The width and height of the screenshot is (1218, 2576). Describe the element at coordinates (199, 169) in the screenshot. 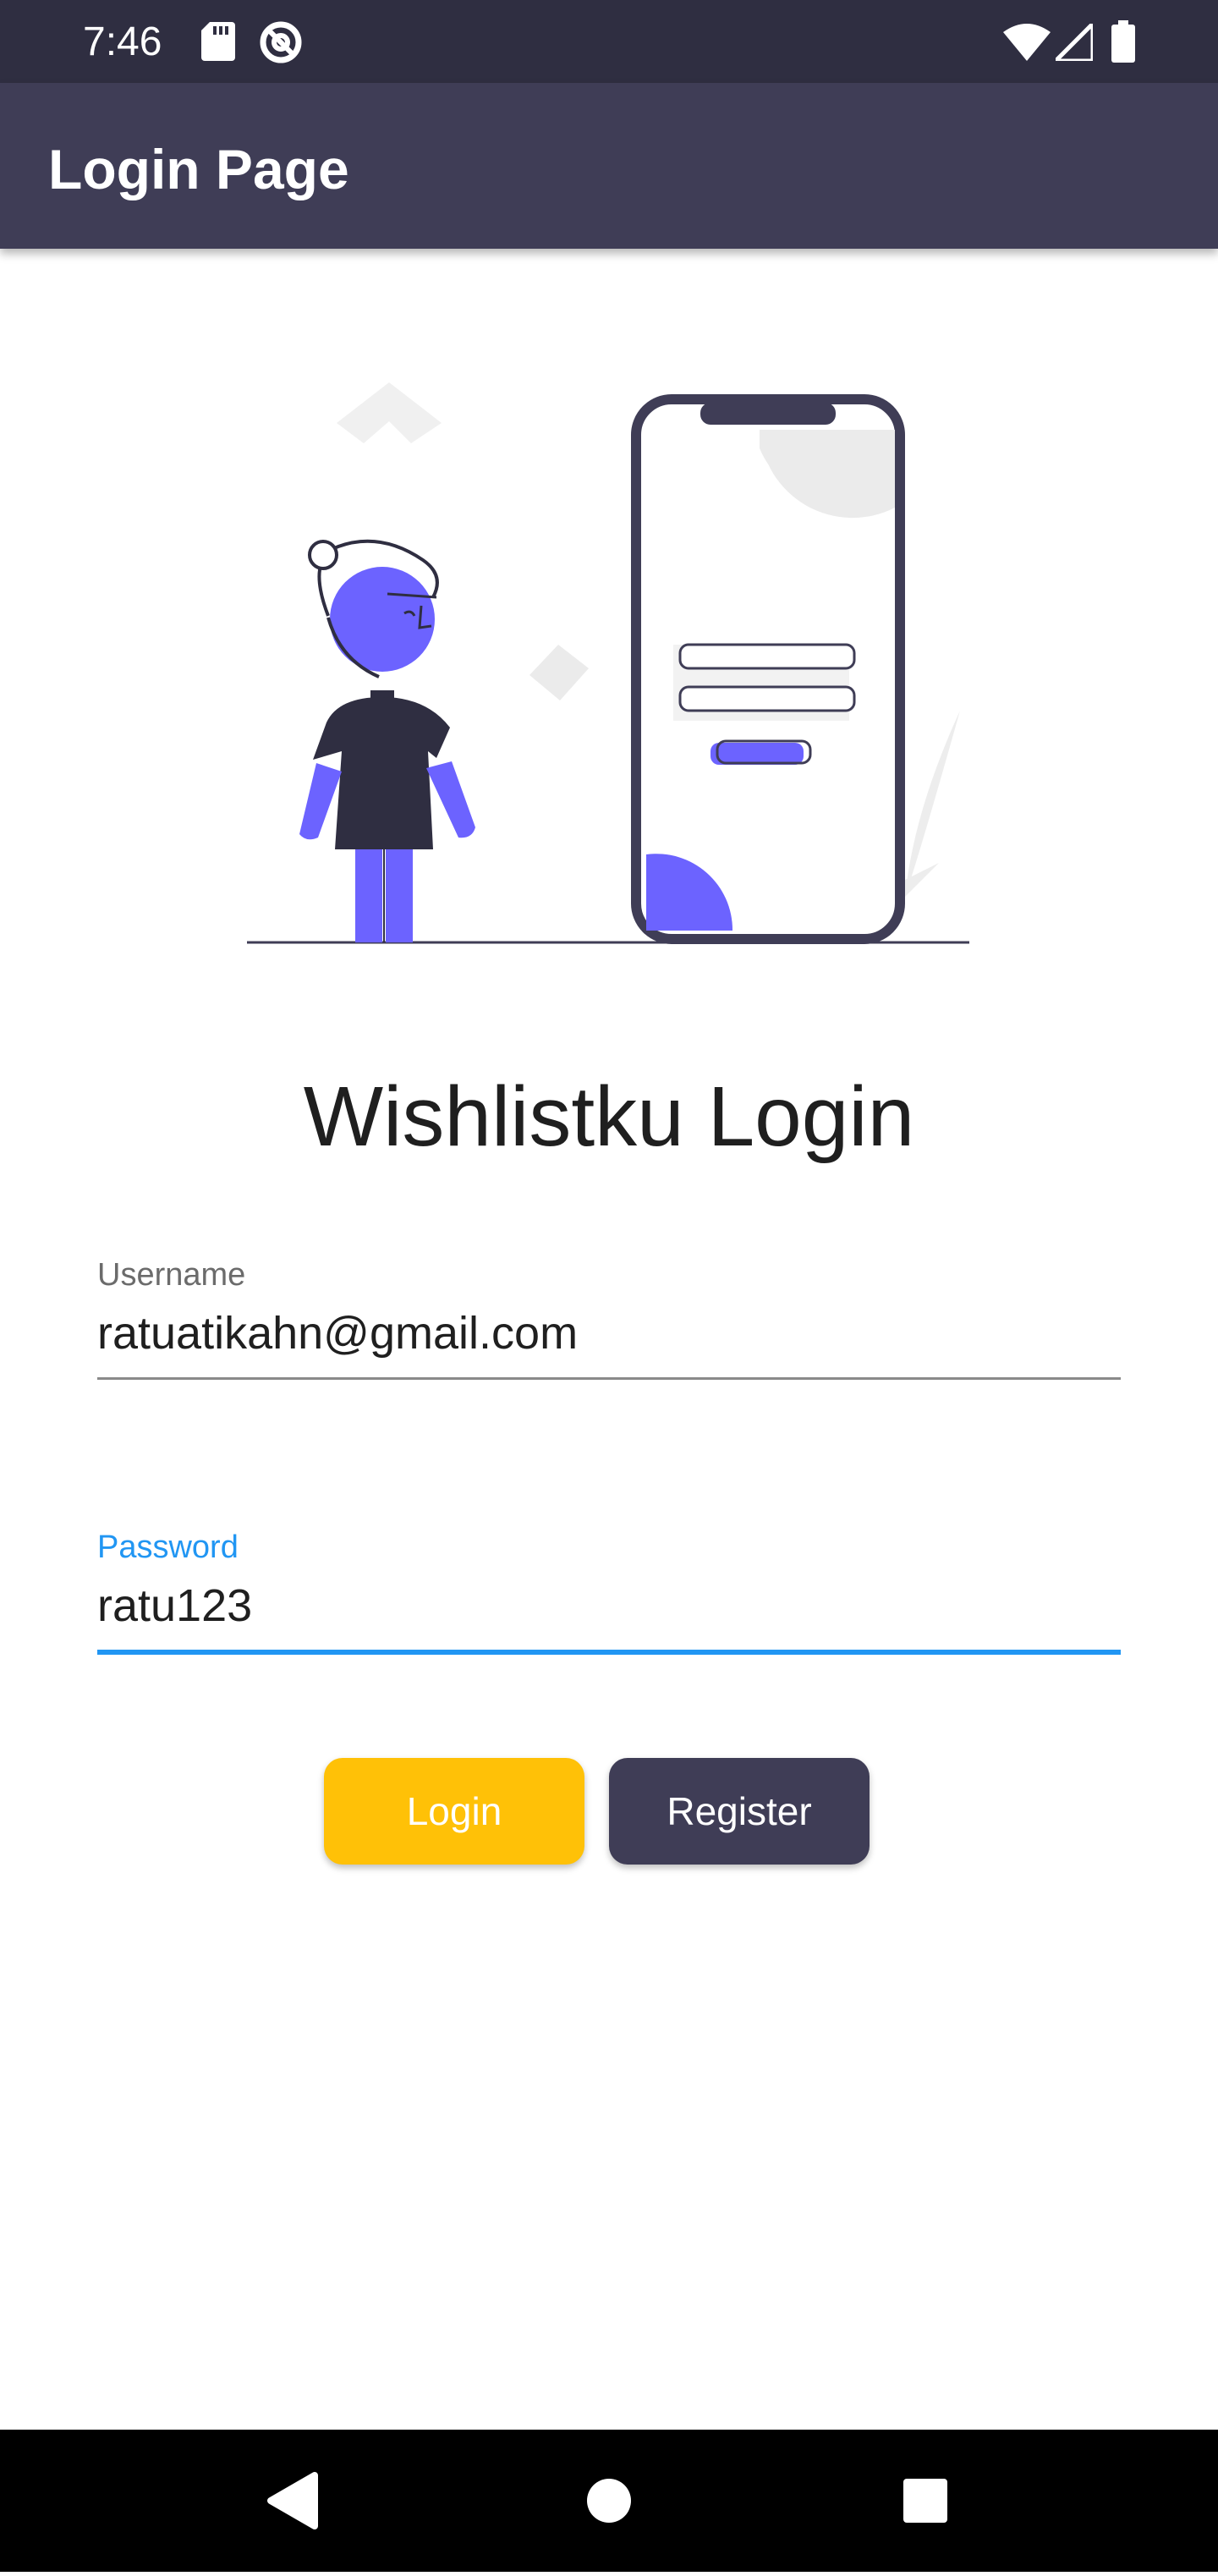

I see `app-bar-title: Login Page` at that location.